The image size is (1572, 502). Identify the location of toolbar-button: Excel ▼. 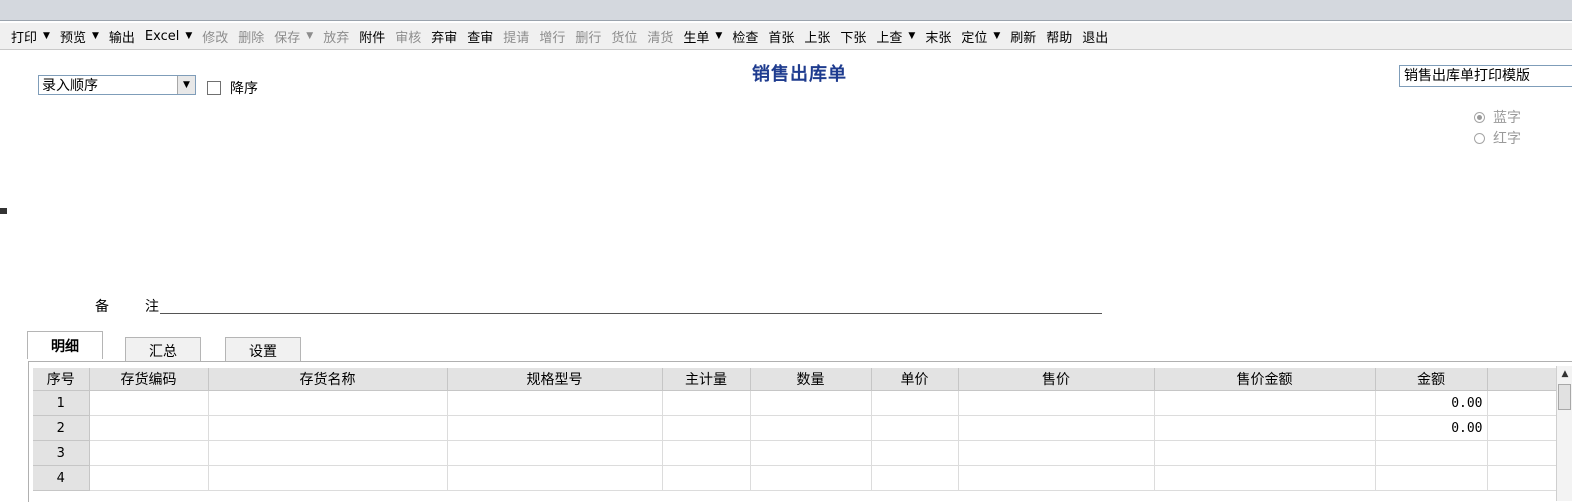
(168, 36).